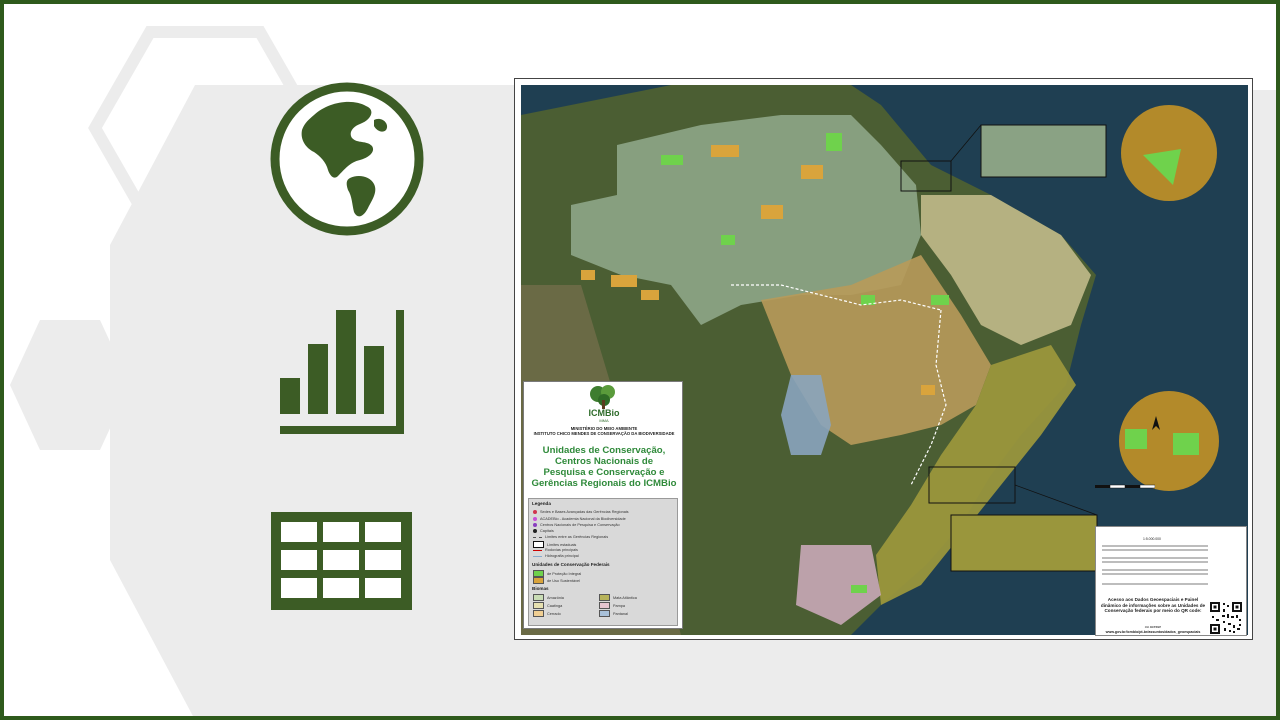 This screenshot has width=1280, height=720. I want to click on legend-heading: Legenda, so click(541, 503).